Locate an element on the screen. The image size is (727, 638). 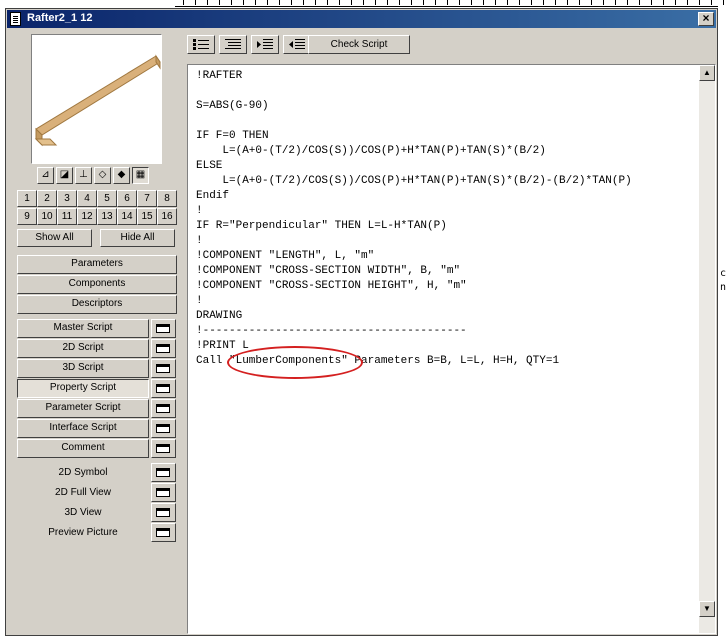
outdent-icon is located at coordinates (297, 44).